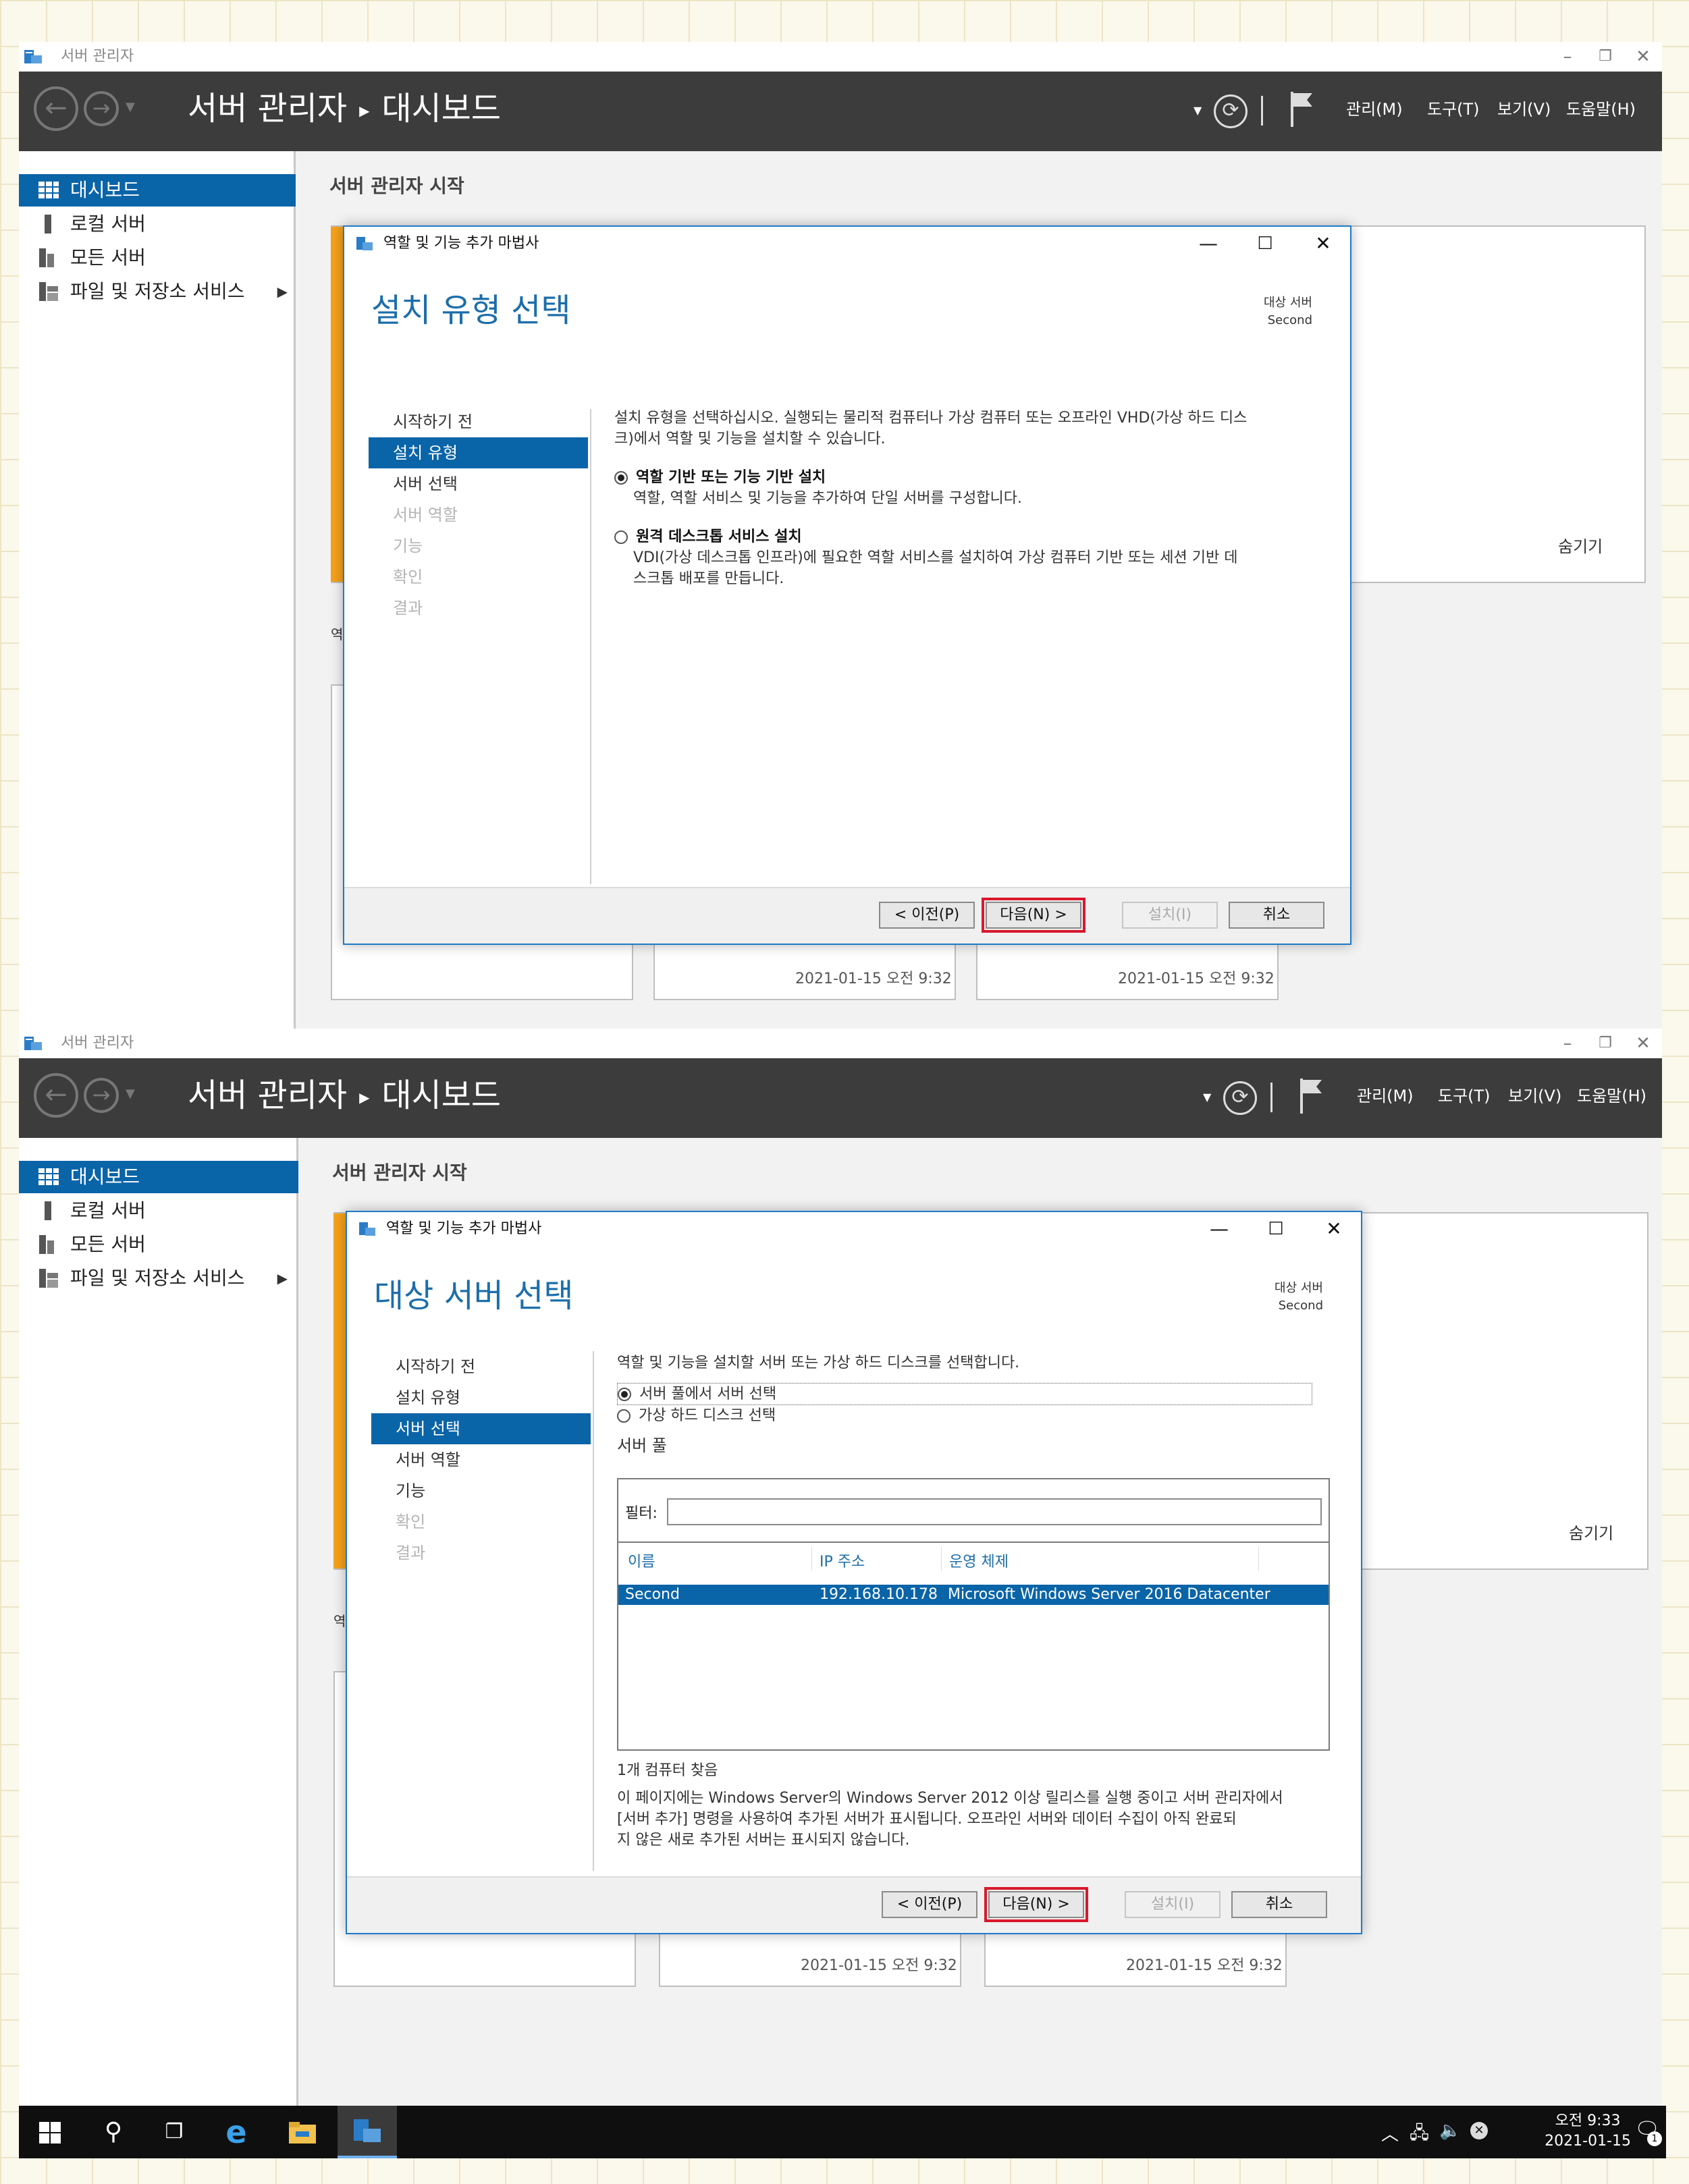 The height and width of the screenshot is (2184, 1689). What do you see at coordinates (174, 2132) in the screenshot?
I see `task-view-icon: ❐` at bounding box center [174, 2132].